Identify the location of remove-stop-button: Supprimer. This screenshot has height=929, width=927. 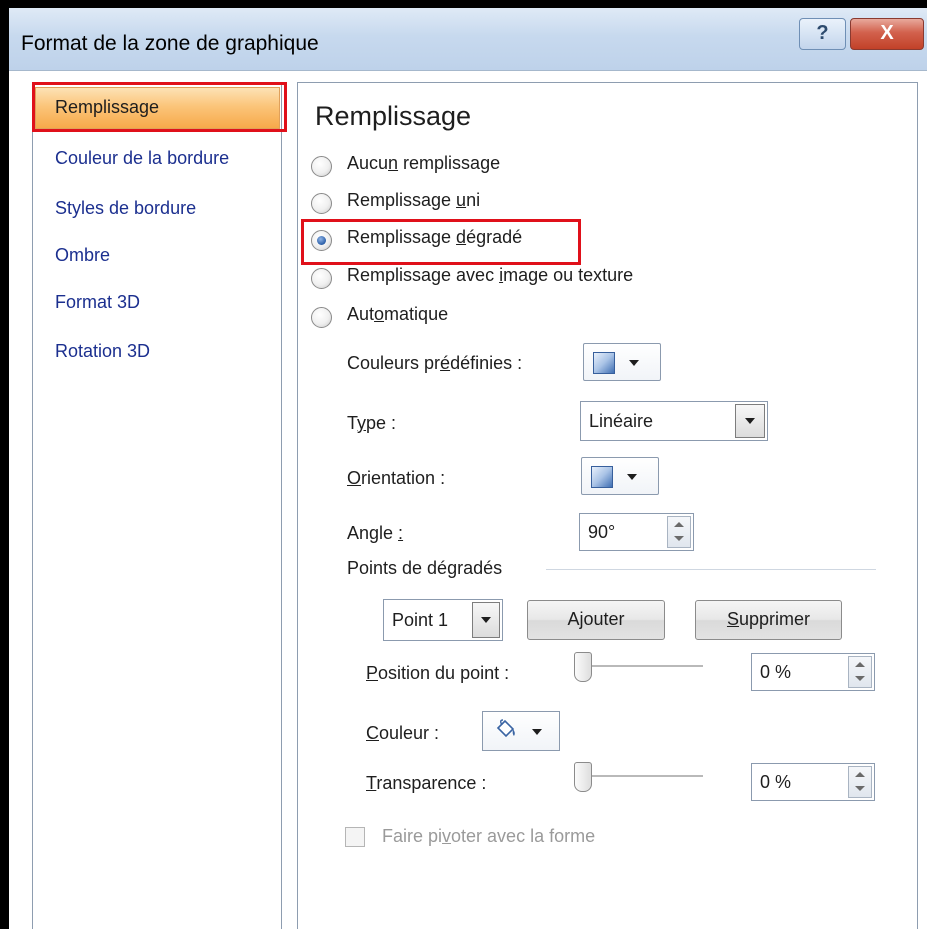
(768, 620).